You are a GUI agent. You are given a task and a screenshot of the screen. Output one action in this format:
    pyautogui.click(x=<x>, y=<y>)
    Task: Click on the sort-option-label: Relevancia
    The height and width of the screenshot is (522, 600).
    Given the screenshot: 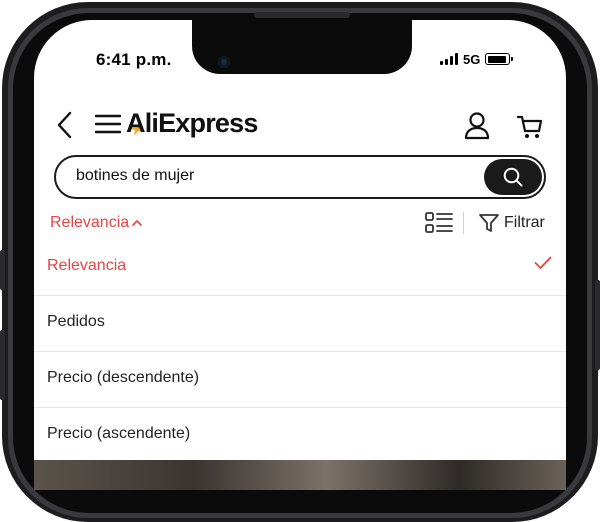 What is the action you would take?
    pyautogui.click(x=87, y=265)
    